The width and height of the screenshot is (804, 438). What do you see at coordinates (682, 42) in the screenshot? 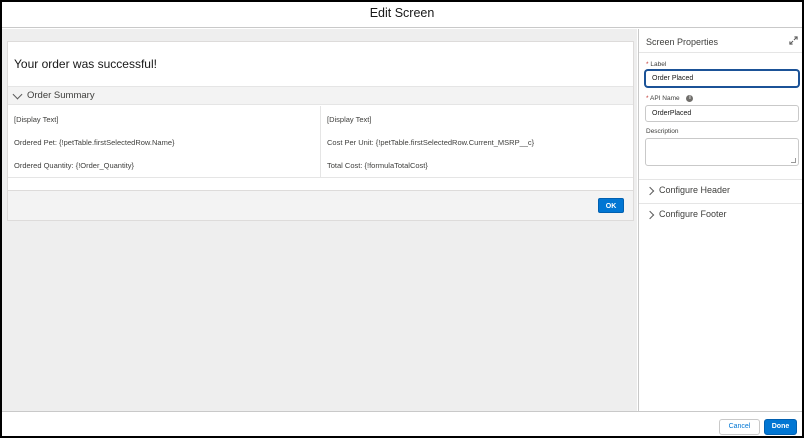
I see `properties-title: Screen Properties` at bounding box center [682, 42].